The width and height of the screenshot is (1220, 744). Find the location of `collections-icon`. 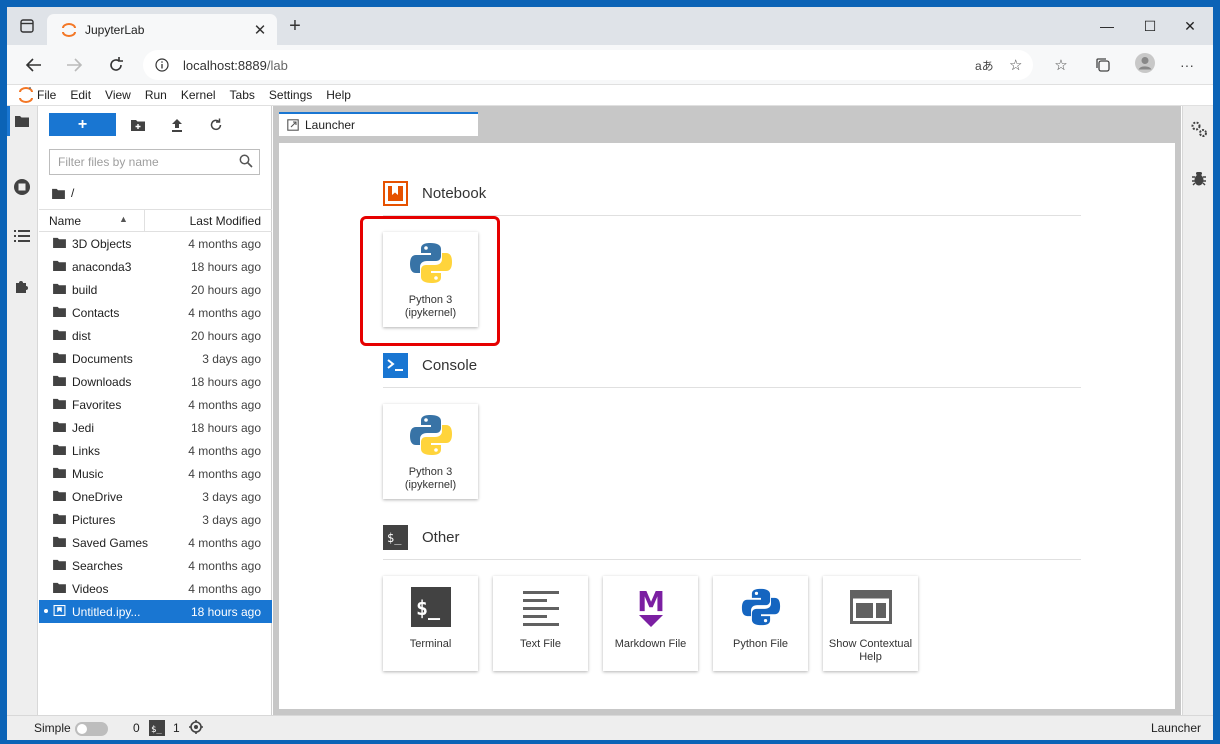

collections-icon is located at coordinates (1103, 65).